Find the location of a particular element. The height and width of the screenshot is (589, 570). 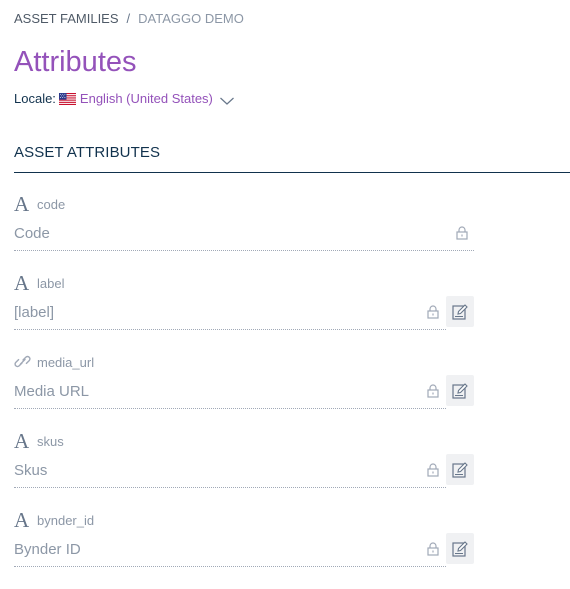

attribute-field: Bynder ID is located at coordinates (230, 549).